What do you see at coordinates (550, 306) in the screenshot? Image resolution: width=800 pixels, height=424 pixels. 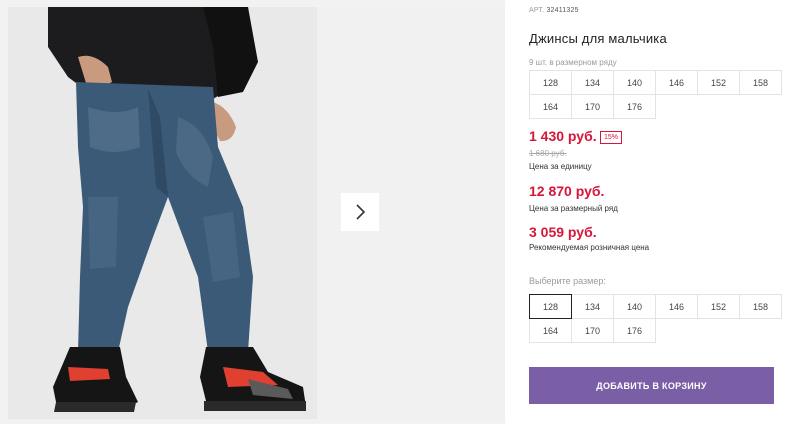 I see `size-option-selected: 128` at bounding box center [550, 306].